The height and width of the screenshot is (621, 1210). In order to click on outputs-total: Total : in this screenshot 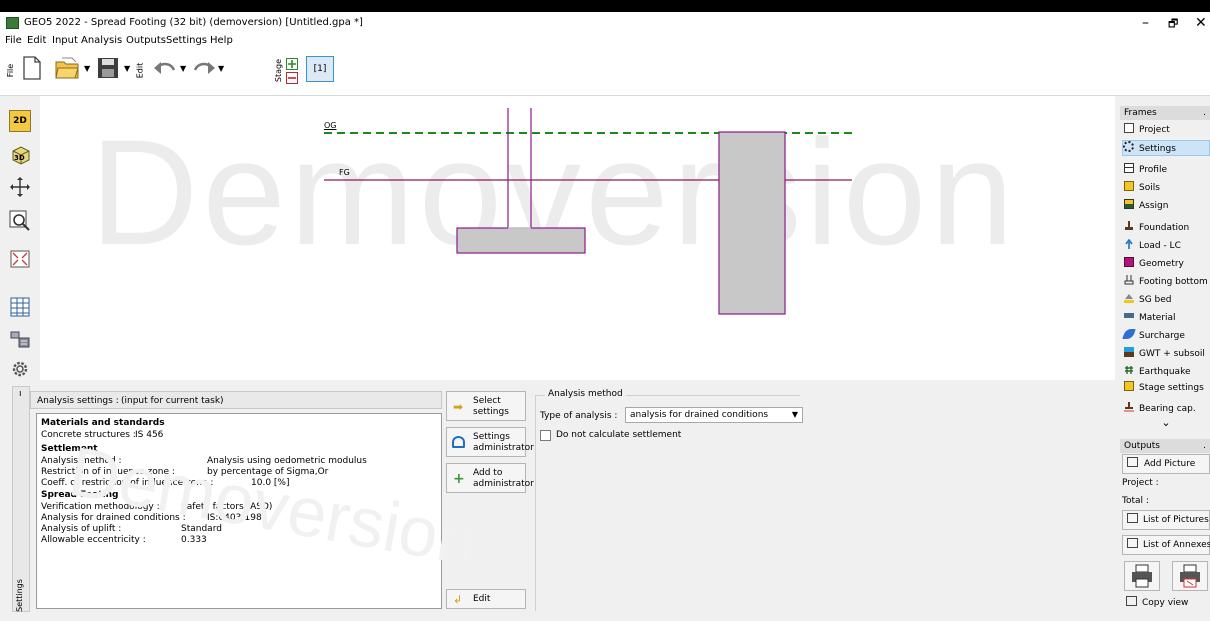, I will do `click(1135, 501)`.